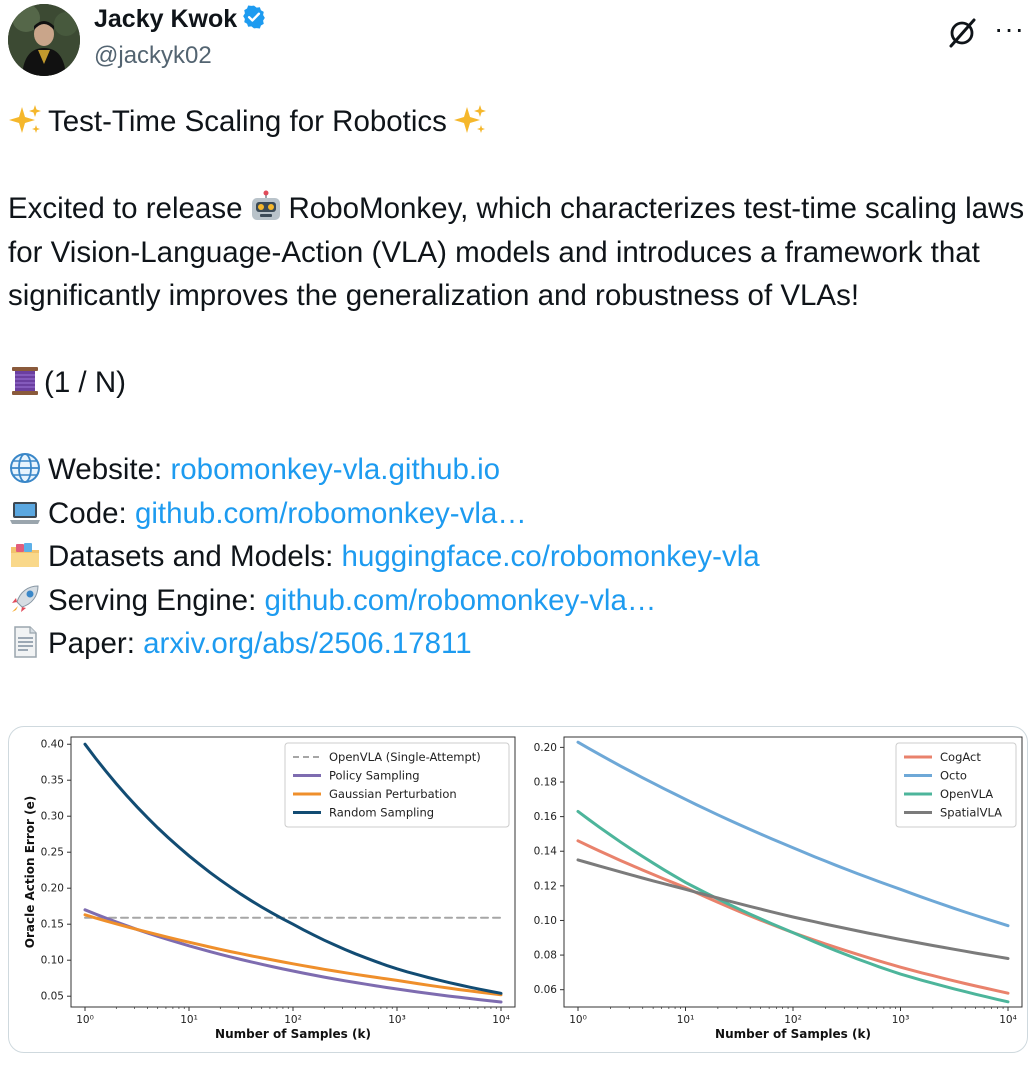  I want to click on y-tick-label: 0.14, so click(546, 852).